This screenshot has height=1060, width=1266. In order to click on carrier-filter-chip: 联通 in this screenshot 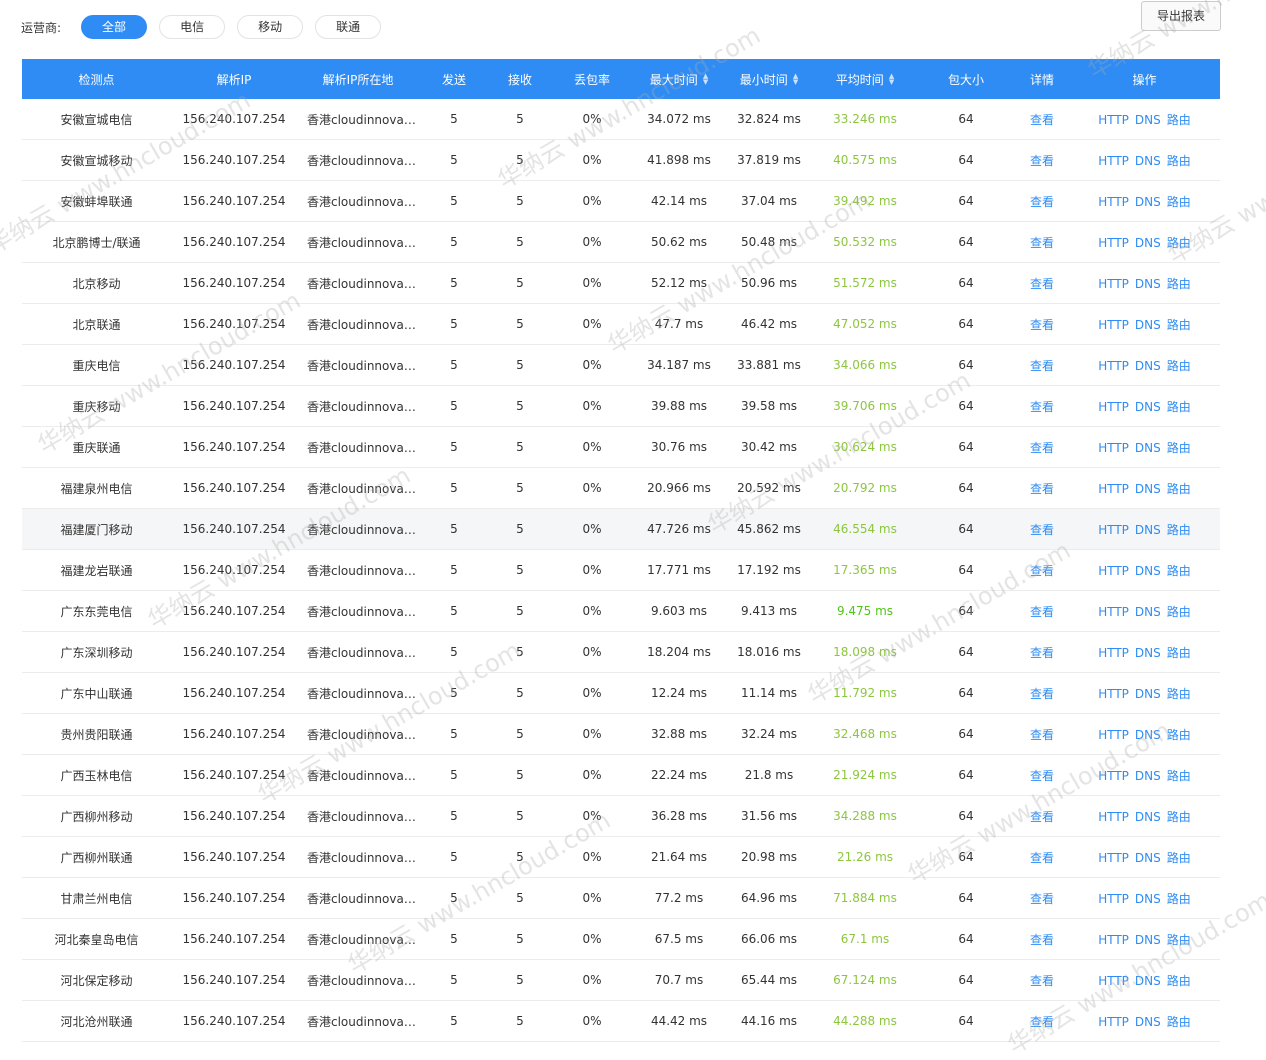, I will do `click(348, 27)`.